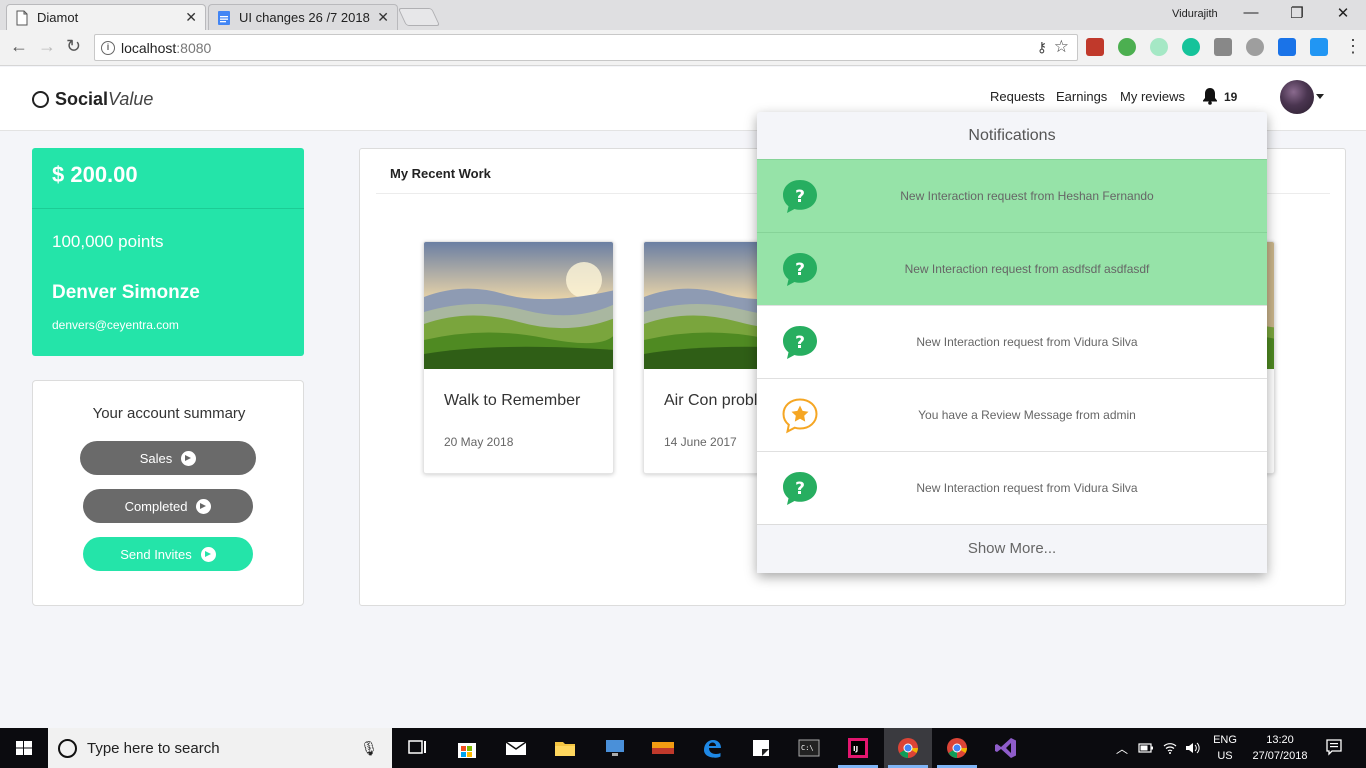  Describe the element at coordinates (1343, 13) in the screenshot. I see `close-window-button: ✕` at that location.